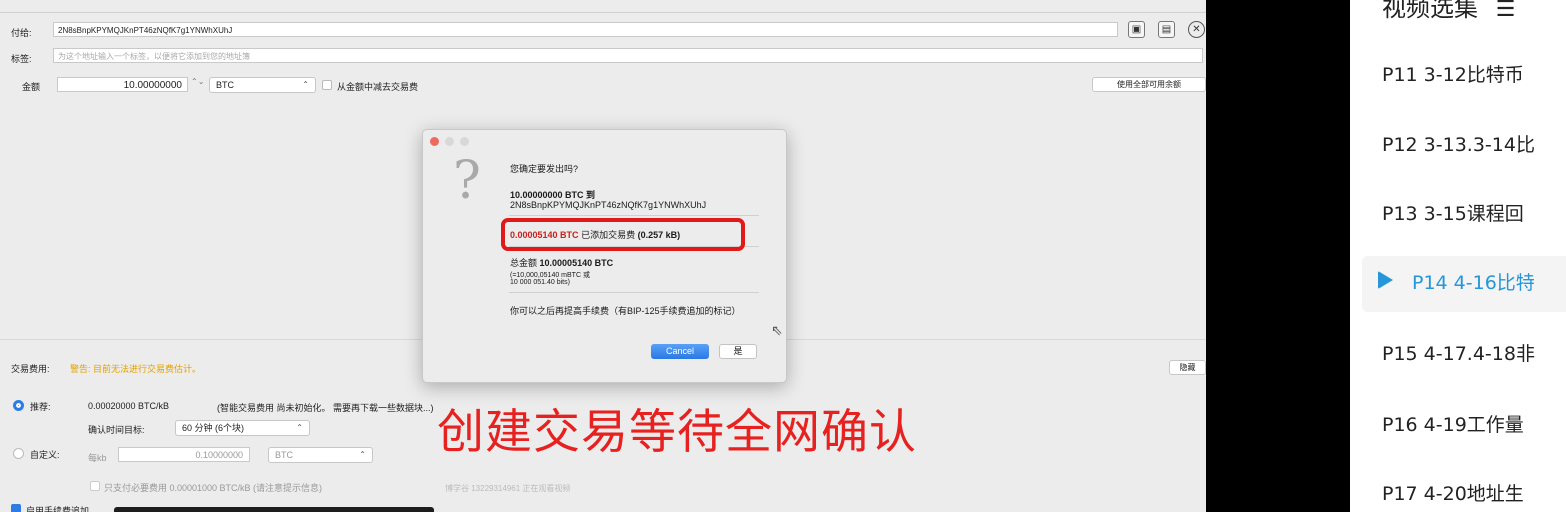 The image size is (1566, 512). What do you see at coordinates (31, 87) in the screenshot?
I see `amount-label: 金额` at bounding box center [31, 87].